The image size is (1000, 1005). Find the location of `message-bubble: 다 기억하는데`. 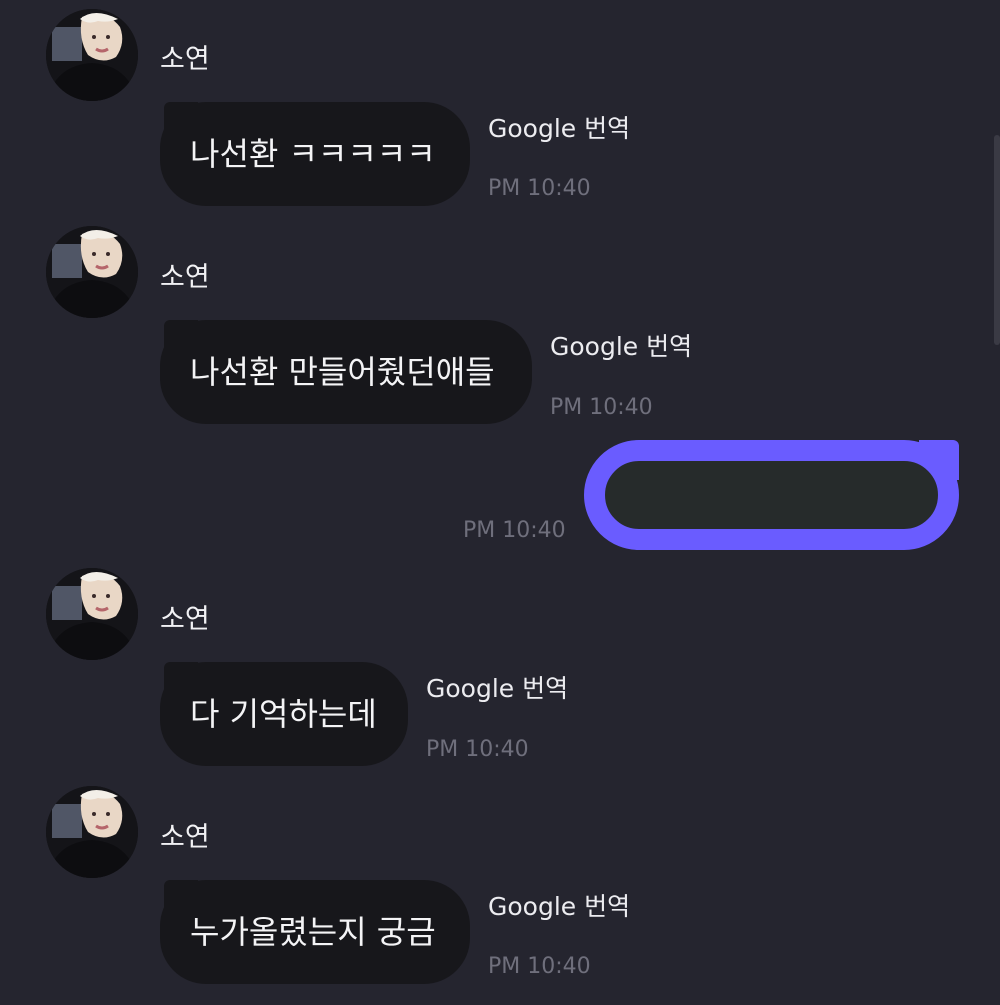

message-bubble: 다 기억하는데 is located at coordinates (284, 714).